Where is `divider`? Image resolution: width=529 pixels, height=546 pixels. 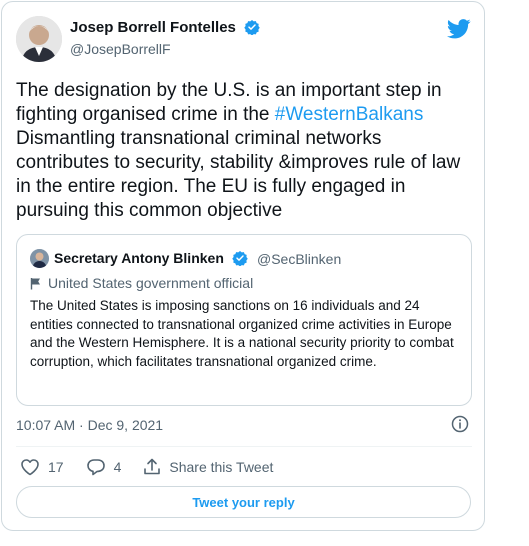
divider is located at coordinates (244, 446).